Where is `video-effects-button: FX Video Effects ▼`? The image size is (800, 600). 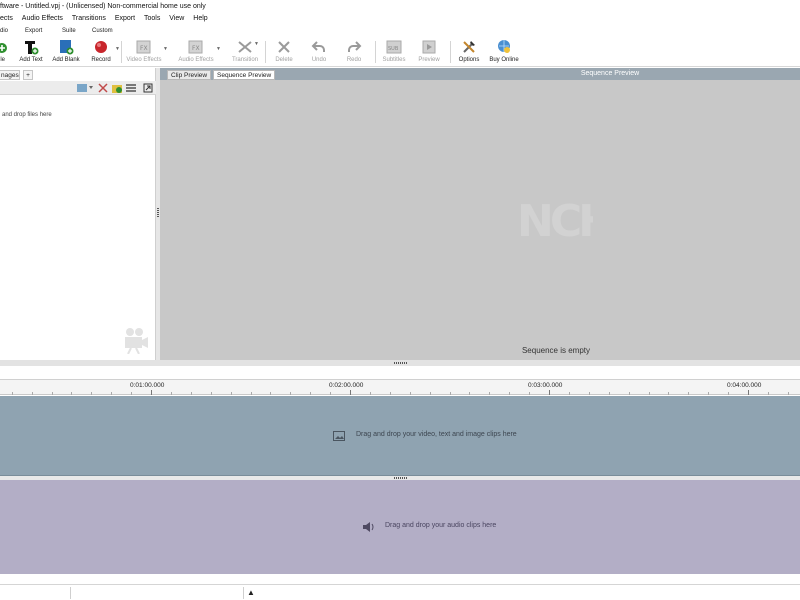
video-effects-button: FX Video Effects ▼ is located at coordinates (146, 52).